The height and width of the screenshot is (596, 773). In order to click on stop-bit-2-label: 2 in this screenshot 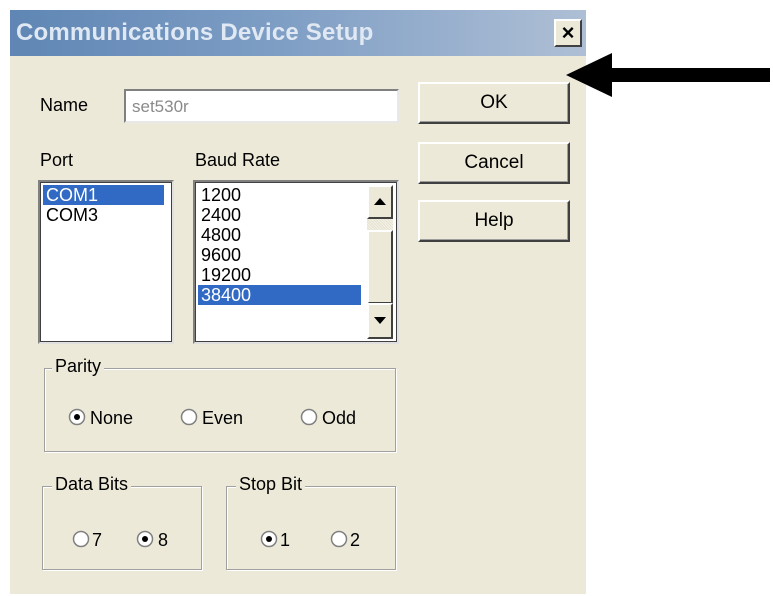, I will do `click(355, 540)`.